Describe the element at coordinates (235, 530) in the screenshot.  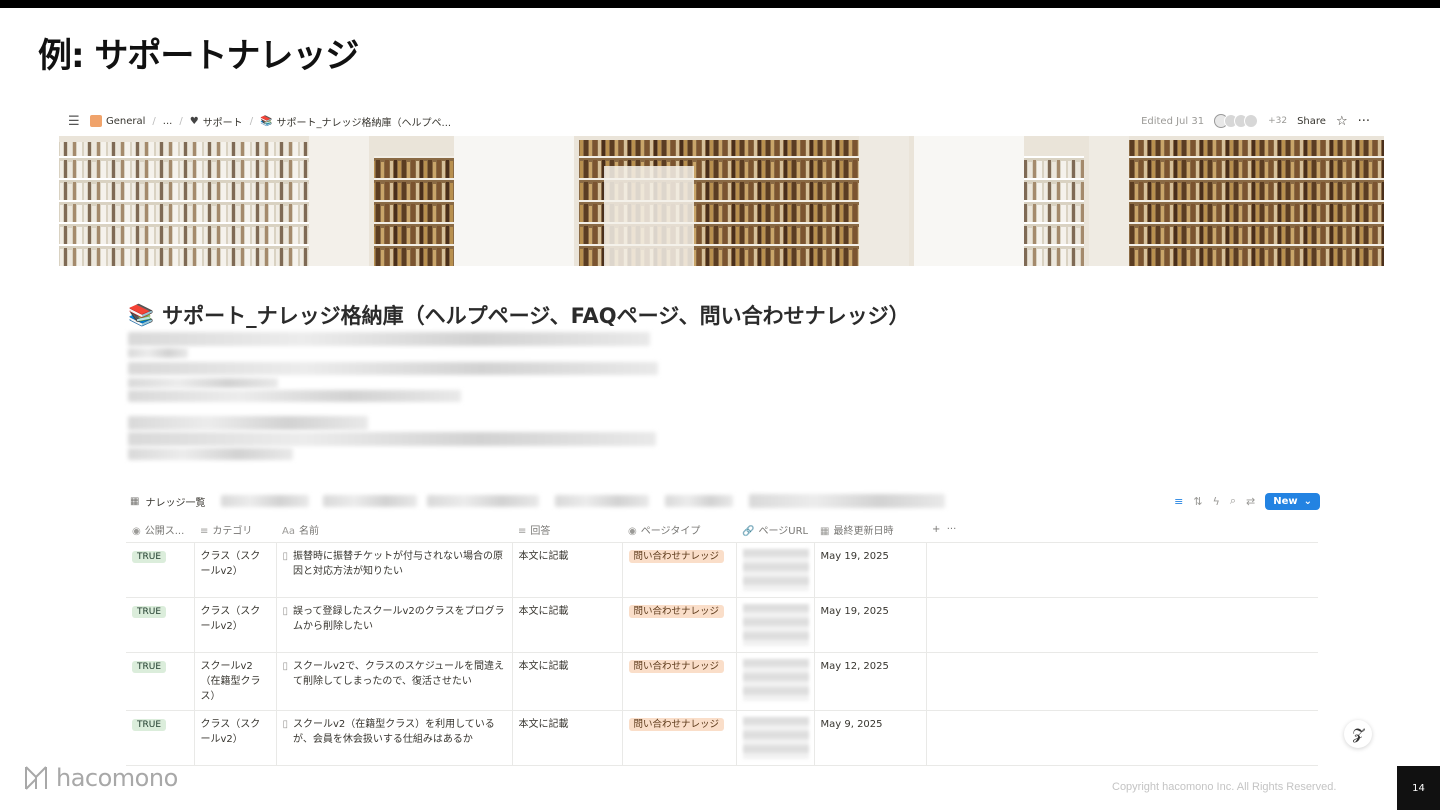
I see `column-header-category: ≡ カテゴリ` at that location.